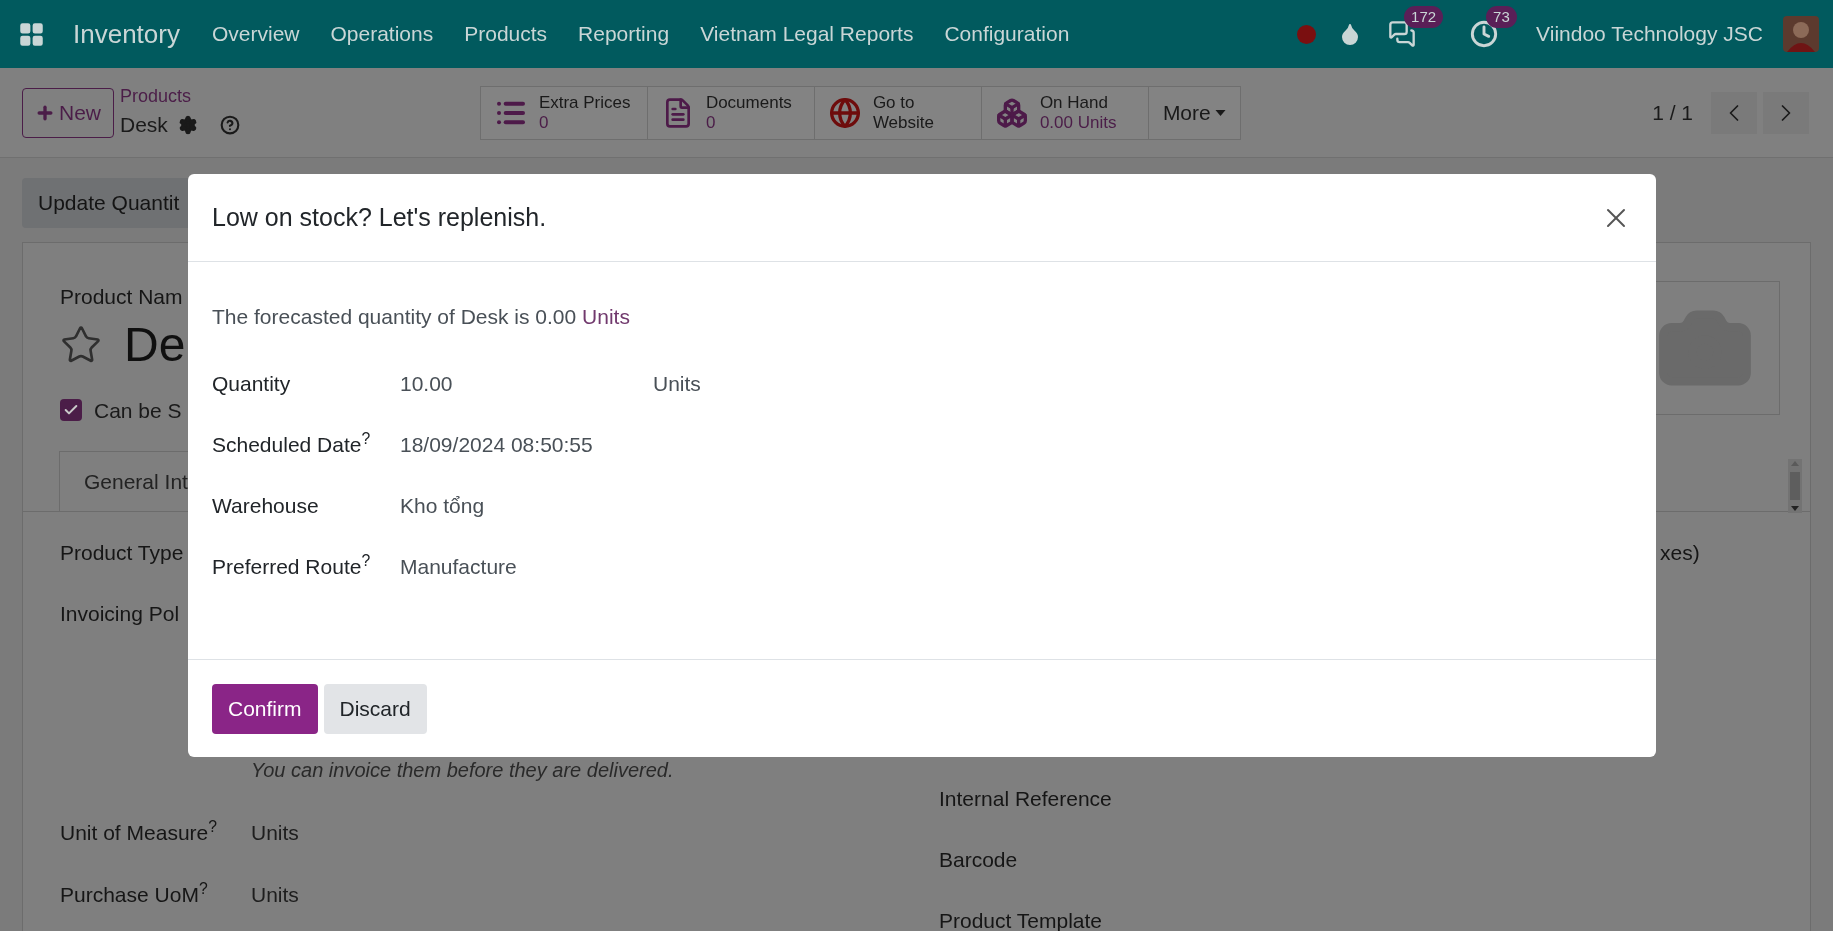 This screenshot has width=1833, height=931. I want to click on stat-button: Go to Website, so click(898, 112).